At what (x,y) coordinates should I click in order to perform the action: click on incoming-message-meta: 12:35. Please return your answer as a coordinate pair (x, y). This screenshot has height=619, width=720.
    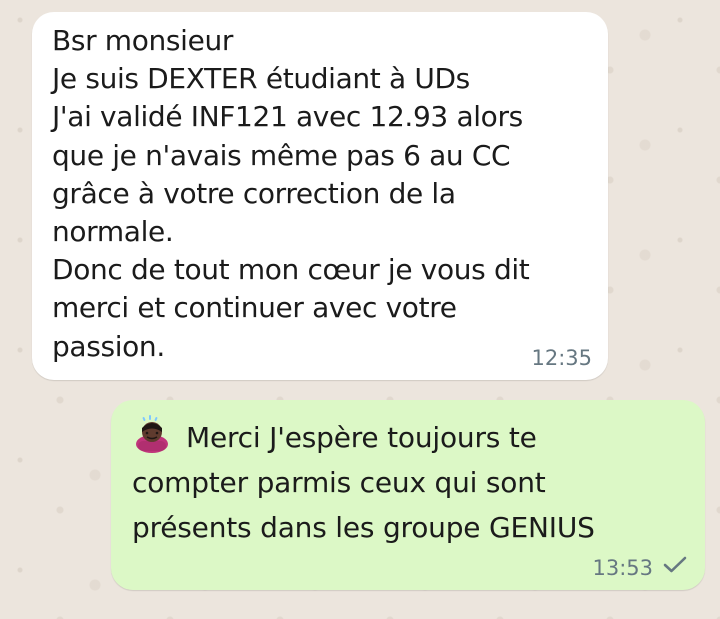
    Looking at the image, I should click on (561, 358).